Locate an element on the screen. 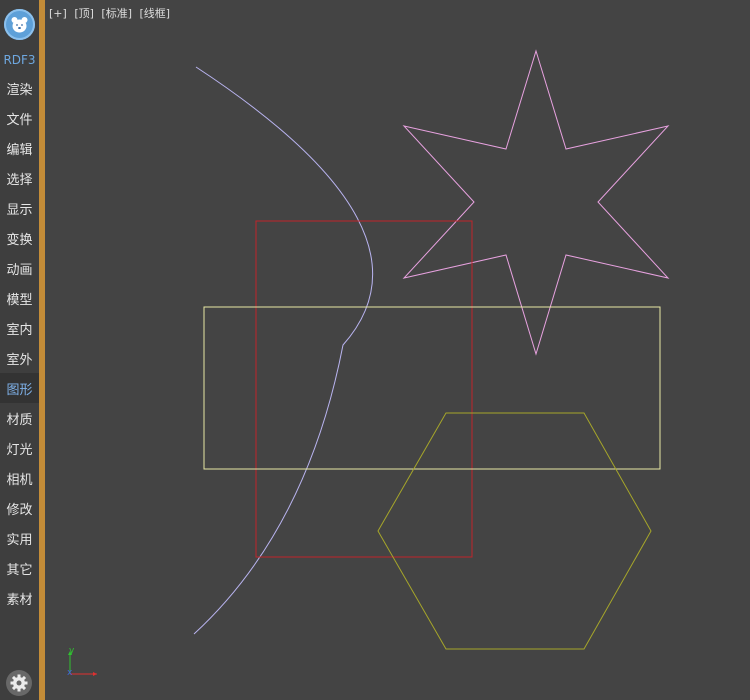 Image resolution: width=750 pixels, height=700 pixels. sidebar-item-13: 相机 is located at coordinates (19, 478).